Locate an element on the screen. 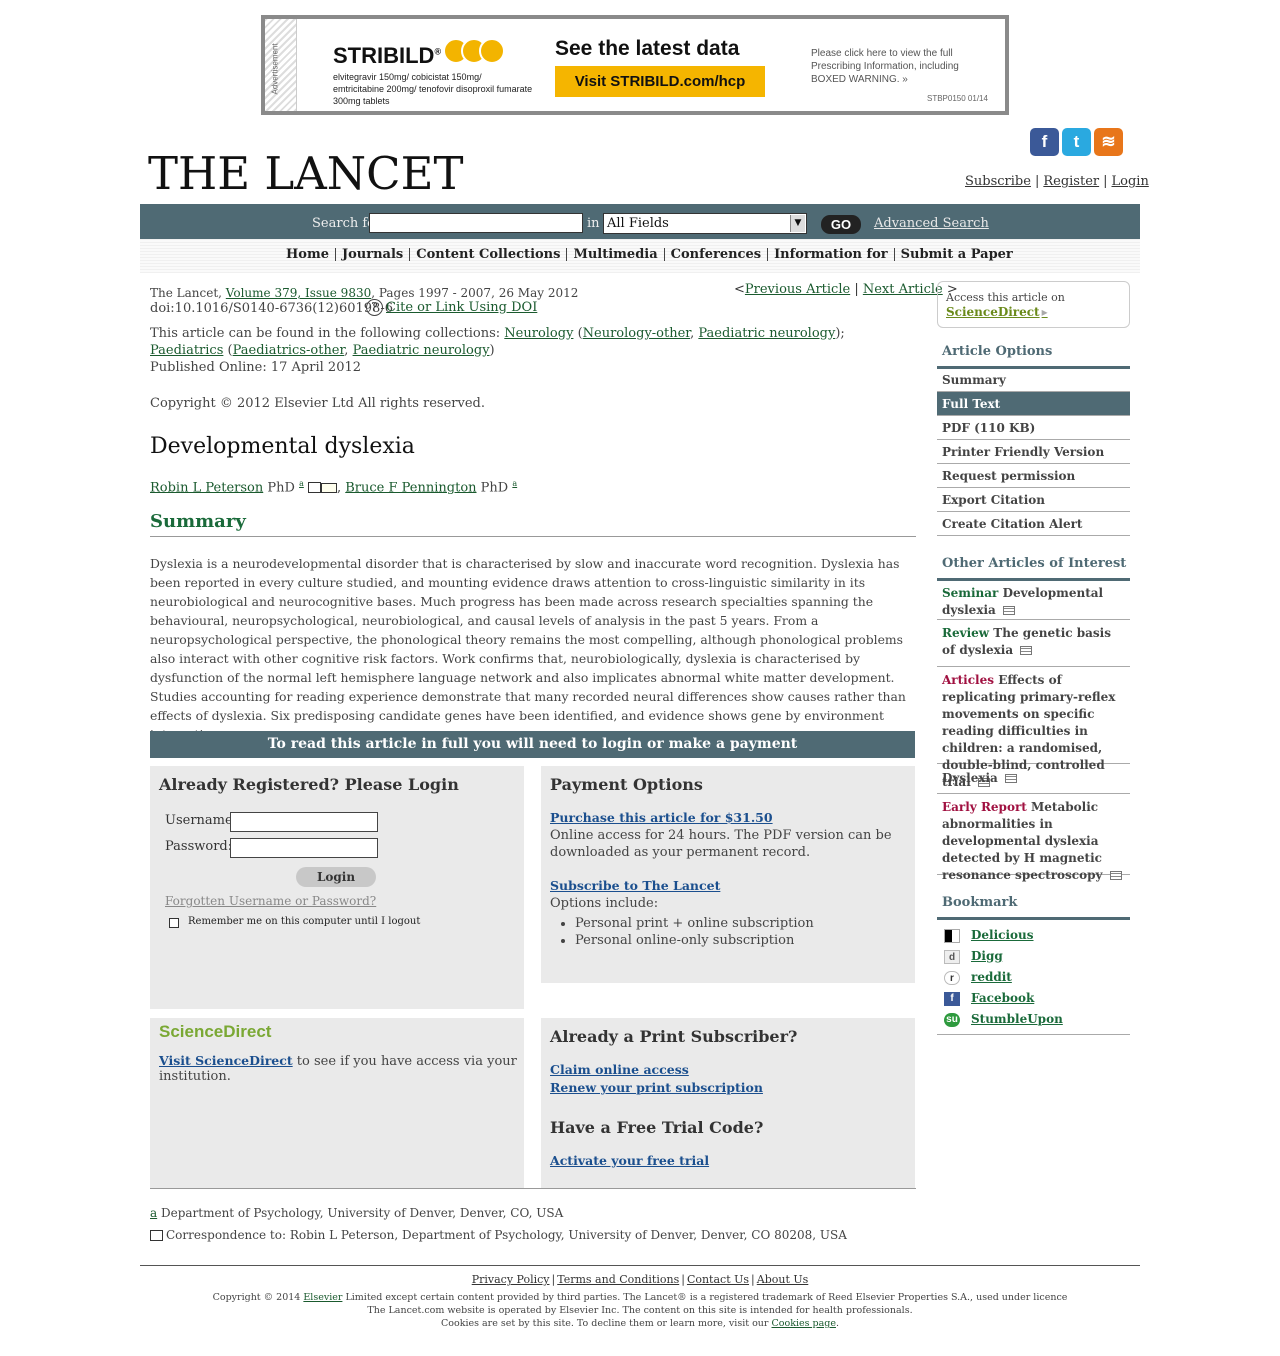 This screenshot has width=1280, height=1356. cite-doi-link: Cite or Link Using DOI is located at coordinates (461, 307).